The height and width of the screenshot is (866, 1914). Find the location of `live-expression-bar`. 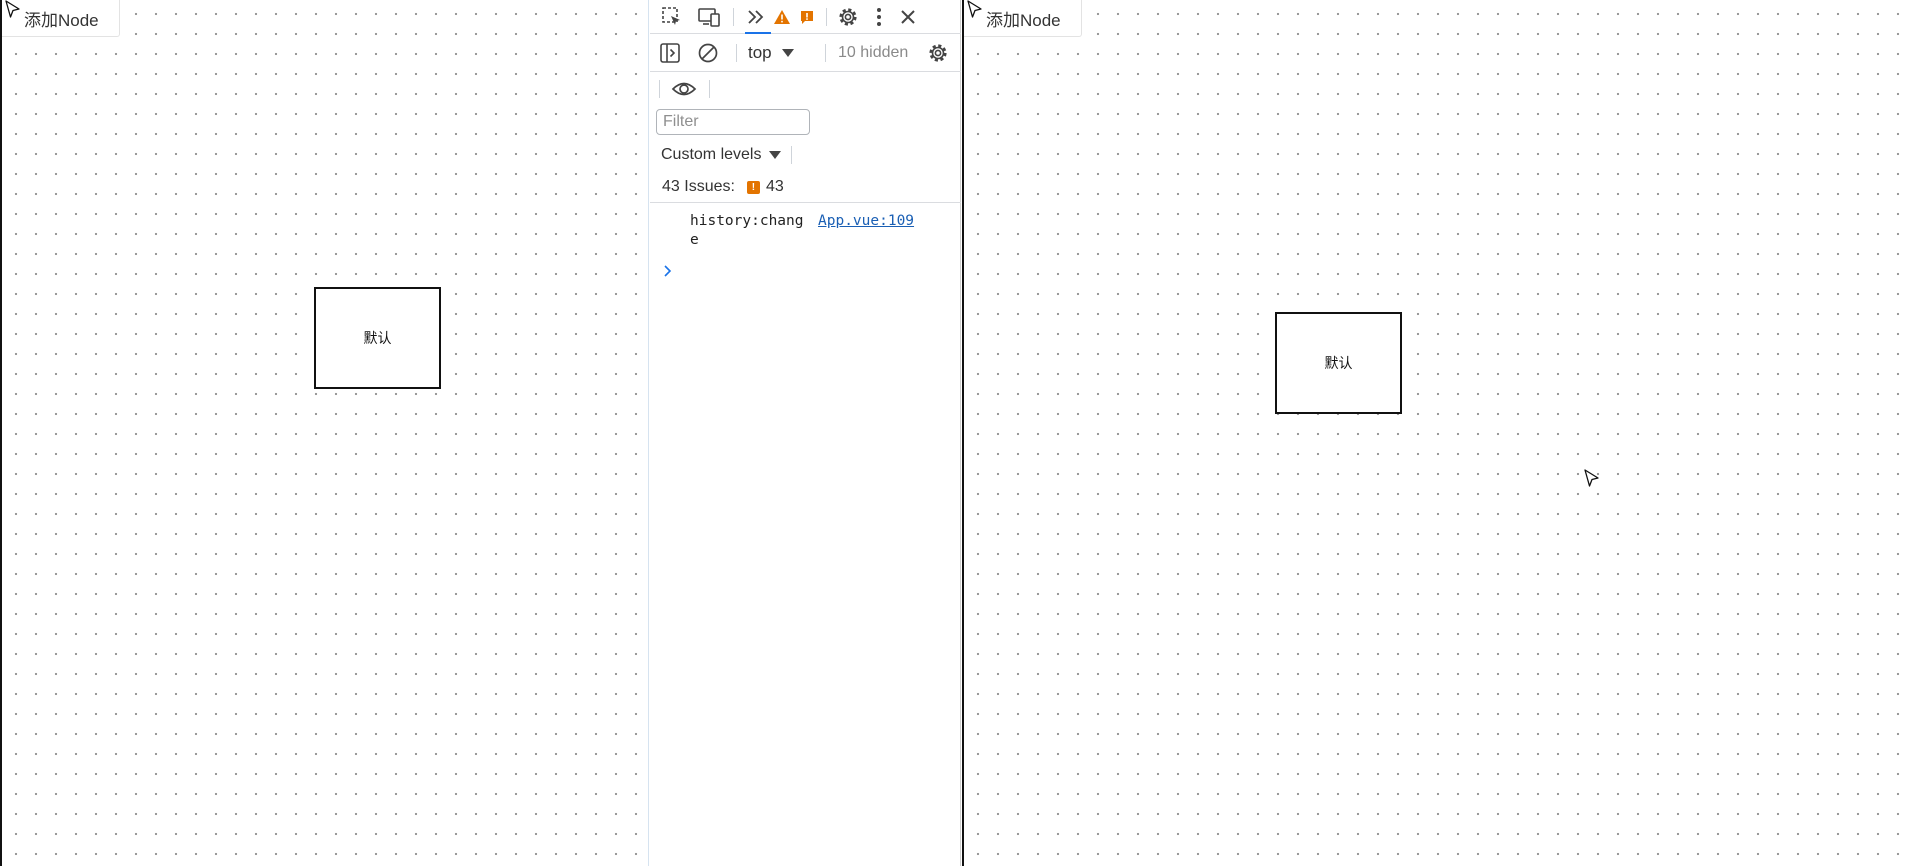

live-expression-bar is located at coordinates (805, 89).